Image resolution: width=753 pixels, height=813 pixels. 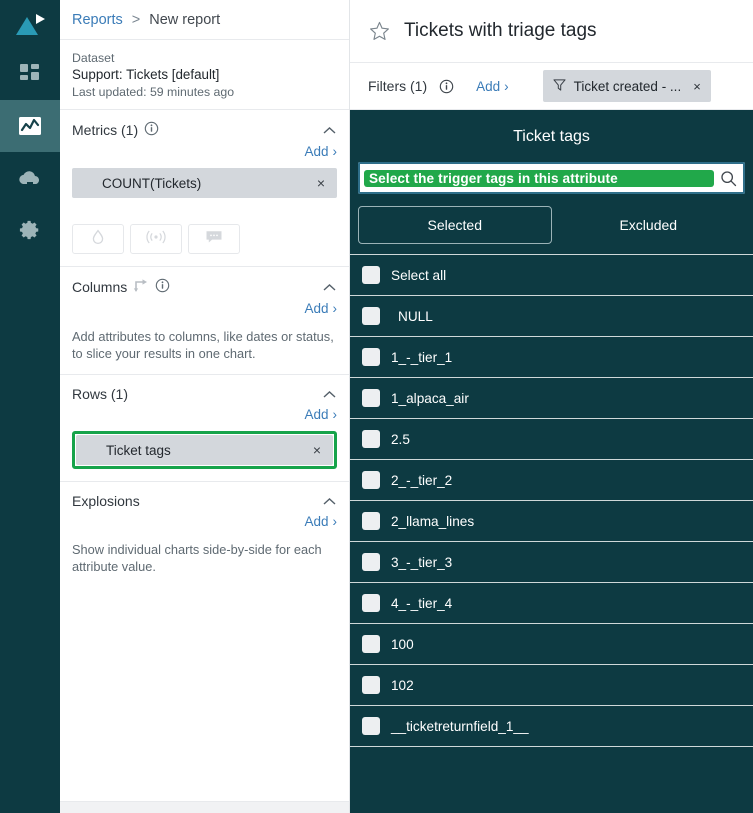 I want to click on page-title: Tickets with triage tags, so click(x=500, y=30).